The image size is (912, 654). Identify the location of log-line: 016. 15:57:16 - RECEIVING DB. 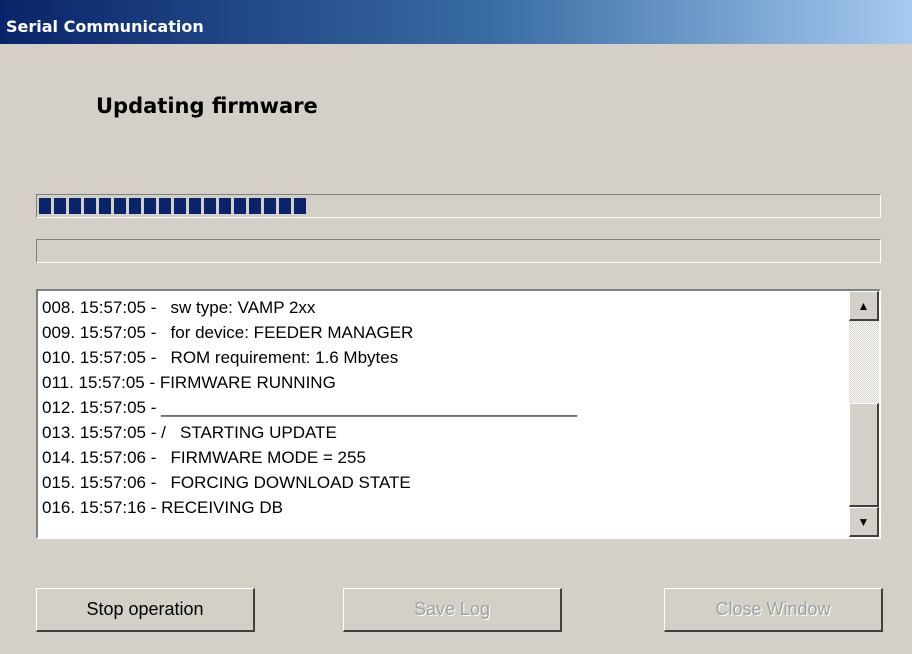
(162, 507).